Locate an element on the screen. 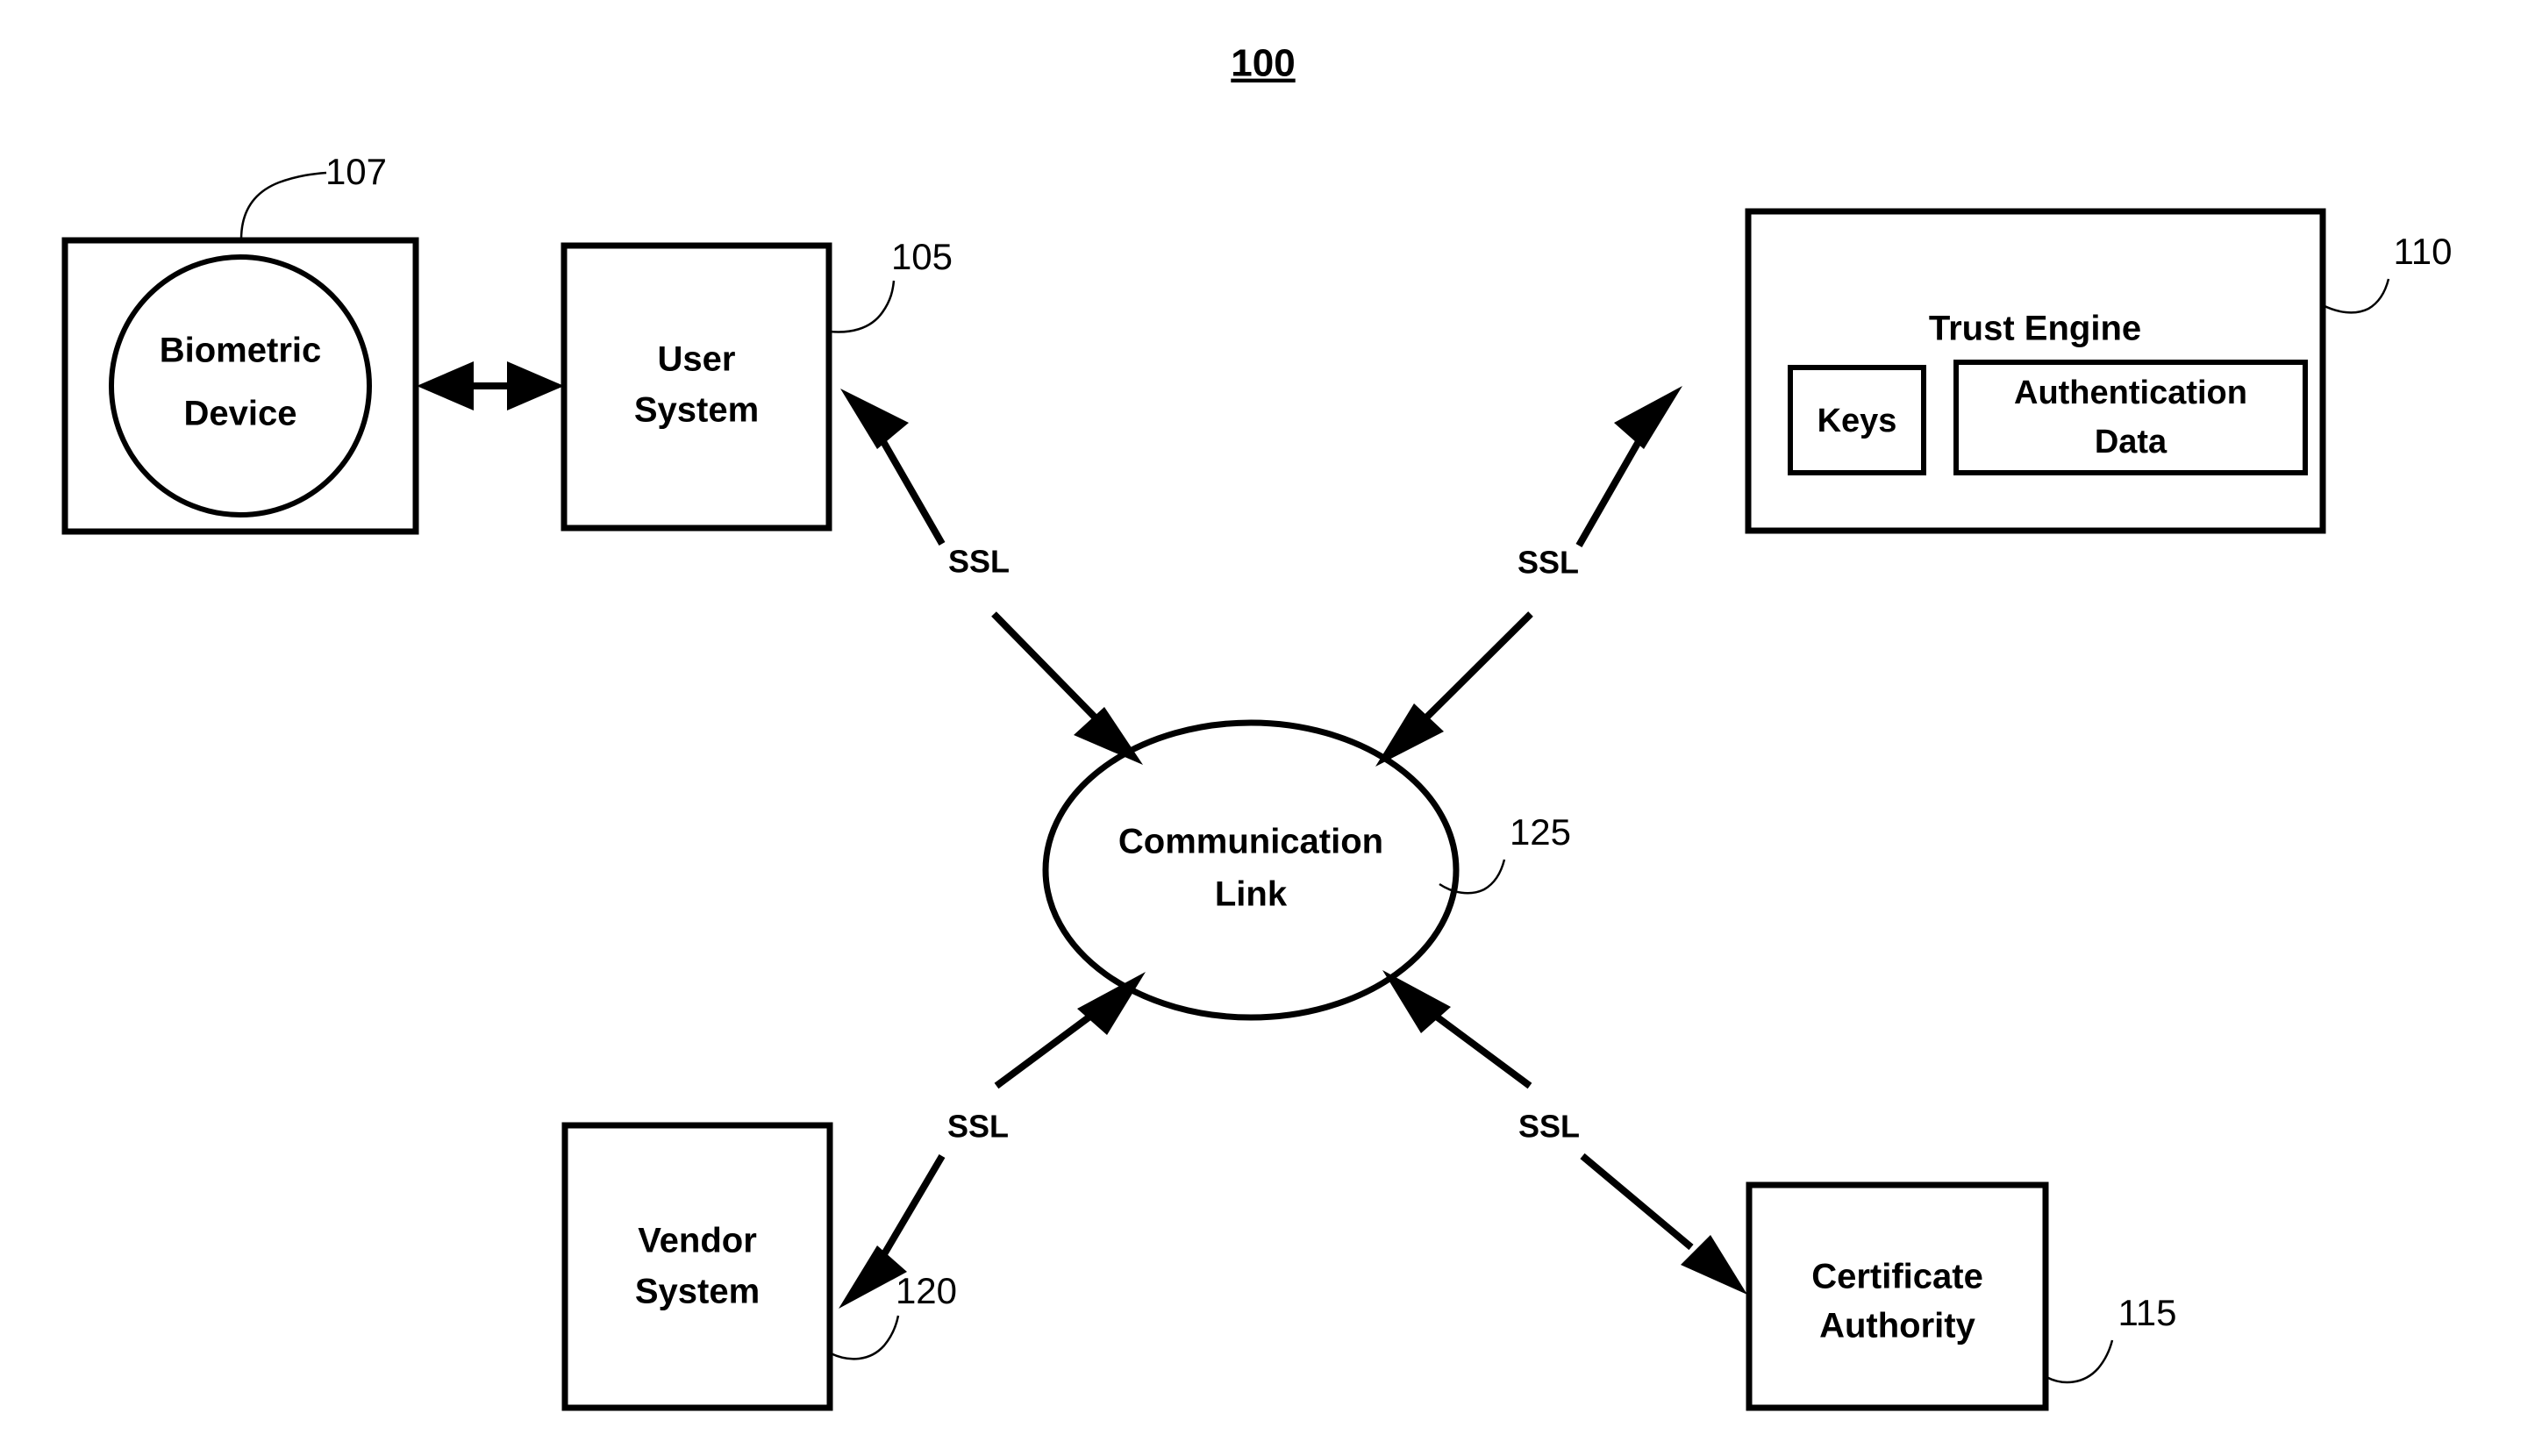 The width and height of the screenshot is (2521, 1456). connector-user-comm-line-upper is located at coordinates (912, 491).